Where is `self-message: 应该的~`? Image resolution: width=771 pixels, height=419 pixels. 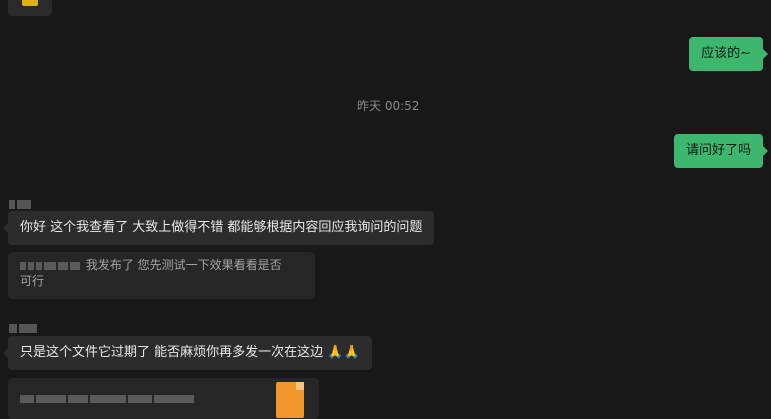
self-message: 应该的~ is located at coordinates (728, 54).